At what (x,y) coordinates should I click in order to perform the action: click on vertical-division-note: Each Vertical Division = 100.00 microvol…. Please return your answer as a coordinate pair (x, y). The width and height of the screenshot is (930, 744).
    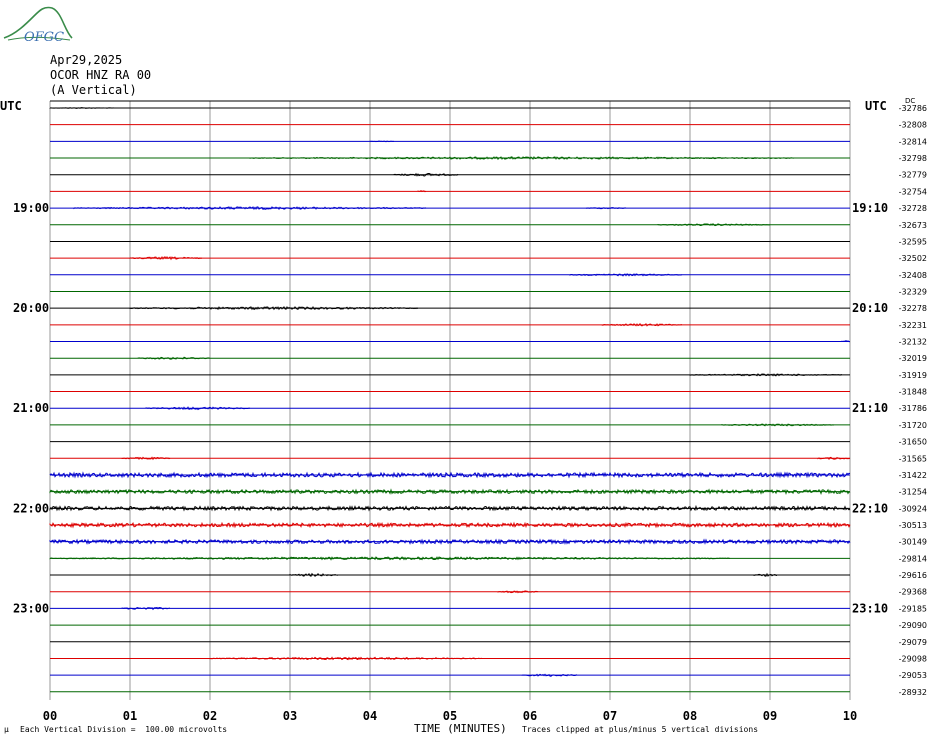
    Looking at the image, I should click on (124, 729).